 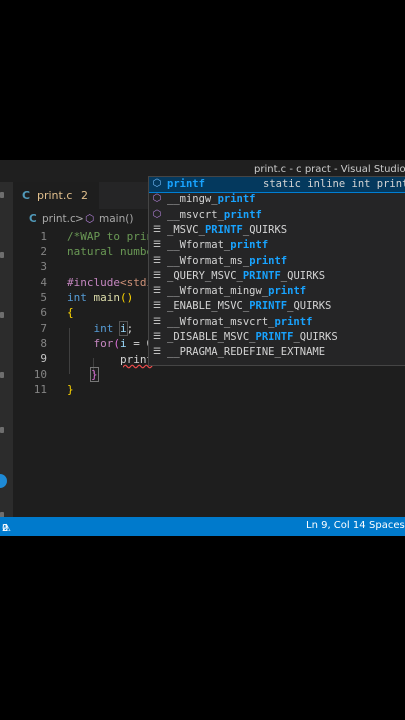 What do you see at coordinates (127, 297) in the screenshot?
I see `parens: ()` at bounding box center [127, 297].